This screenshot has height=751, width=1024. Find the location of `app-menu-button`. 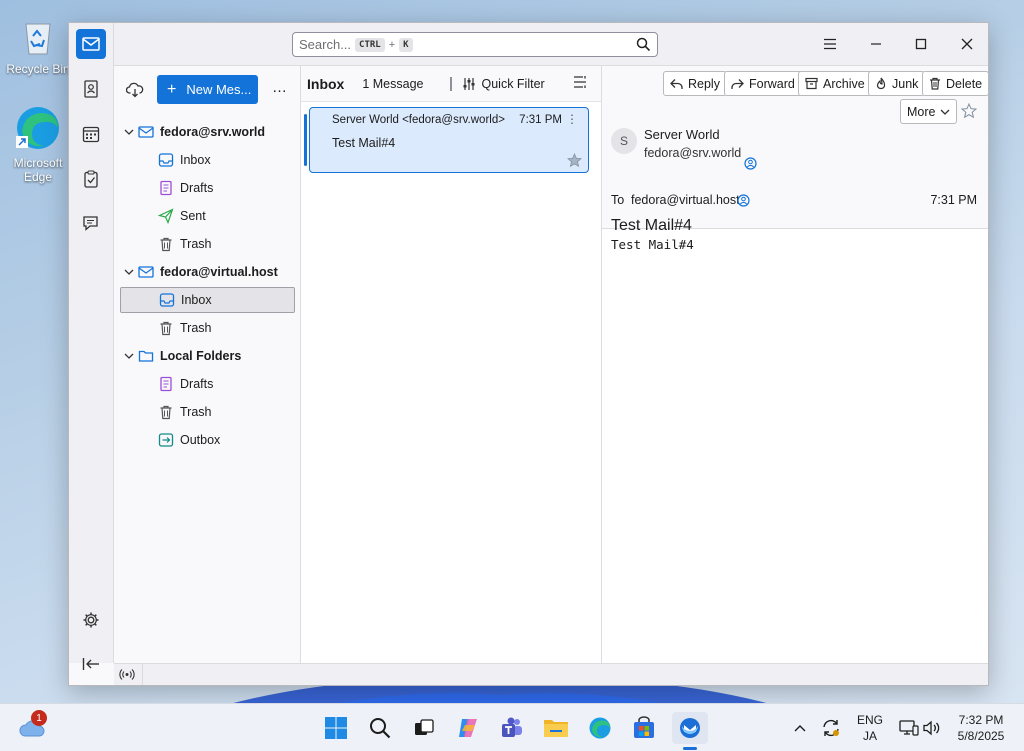

app-menu-button is located at coordinates (830, 44).